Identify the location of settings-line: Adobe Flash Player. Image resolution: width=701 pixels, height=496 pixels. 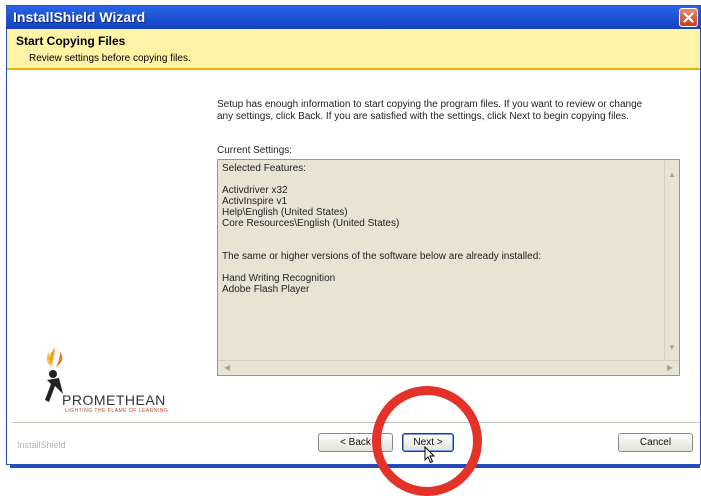
(266, 289).